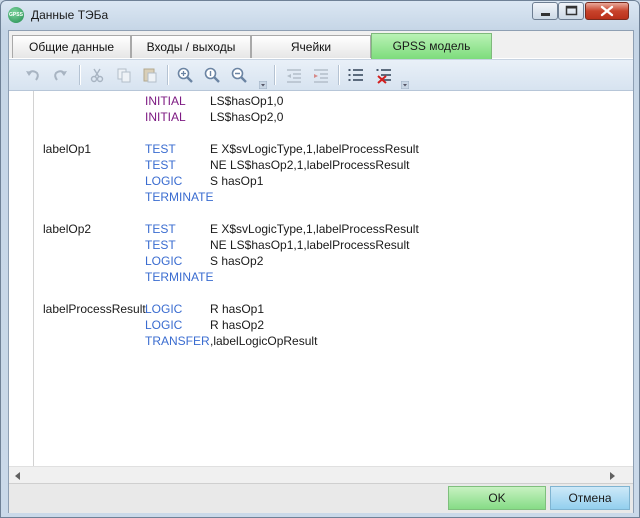  I want to click on indent-button, so click(321, 75).